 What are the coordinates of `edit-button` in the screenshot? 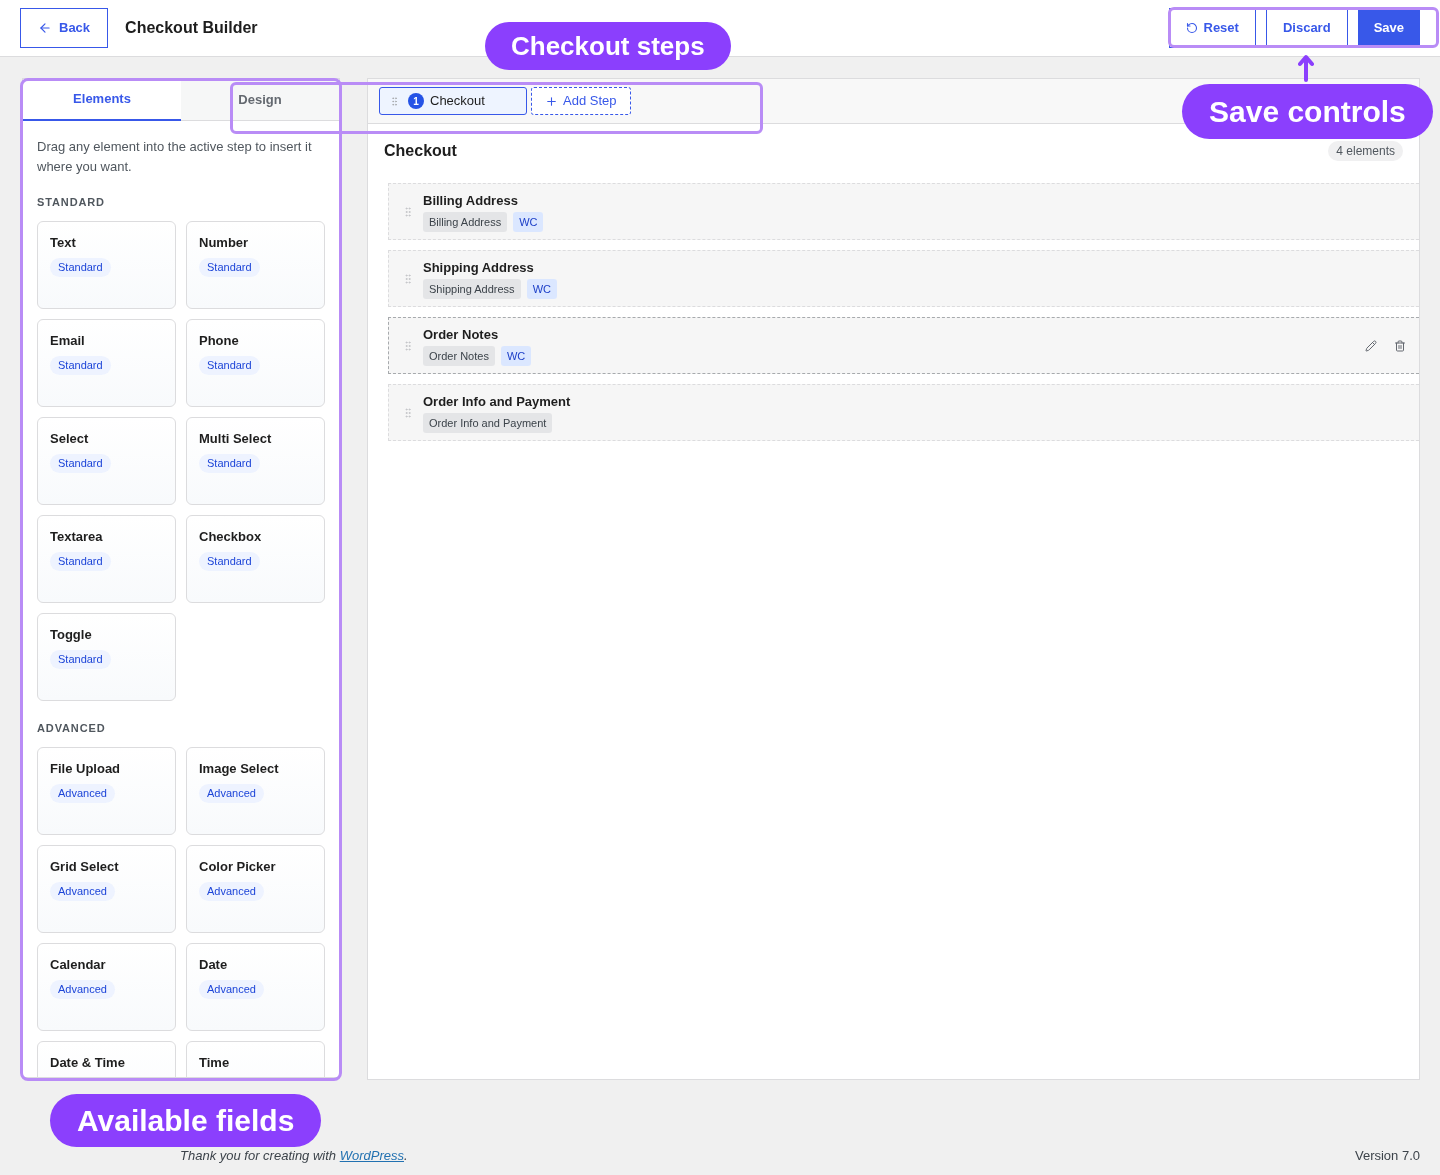 It's located at (1371, 345).